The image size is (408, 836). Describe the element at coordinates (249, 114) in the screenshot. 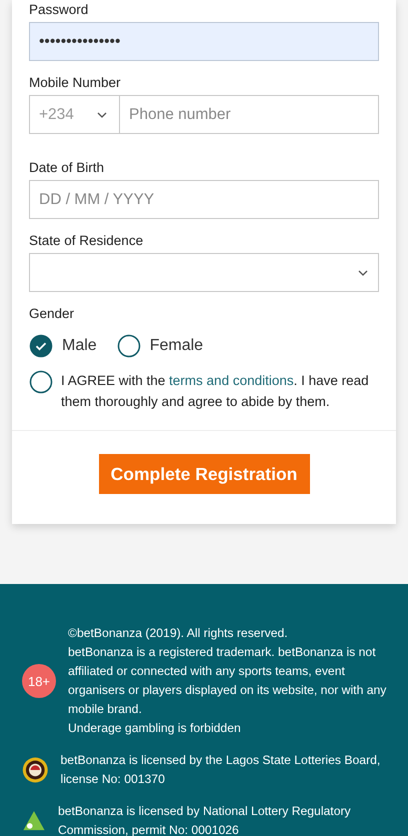

I see `phone-number-field: Phone number` at that location.